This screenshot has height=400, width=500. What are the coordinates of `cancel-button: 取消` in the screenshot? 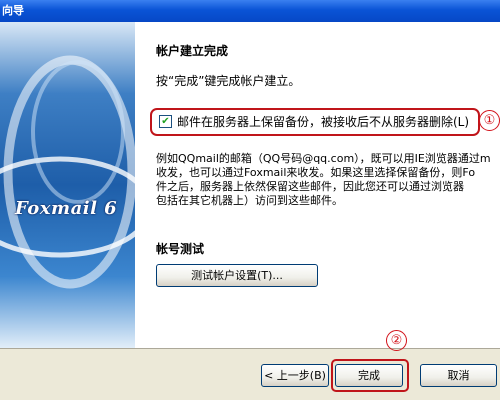 It's located at (458, 375).